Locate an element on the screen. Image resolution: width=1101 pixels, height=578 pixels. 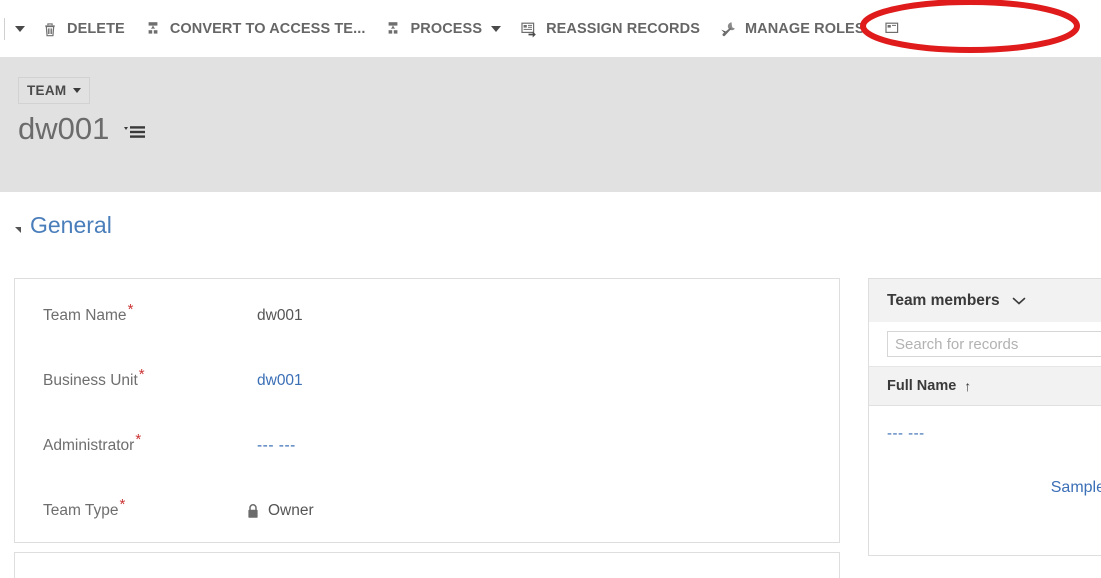
field-value-business-unit: dw001 is located at coordinates (280, 381).